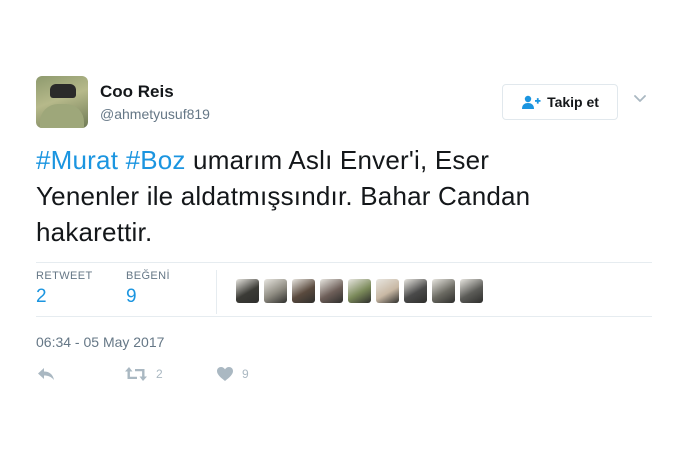  I want to click on like-button: 9, so click(232, 374).